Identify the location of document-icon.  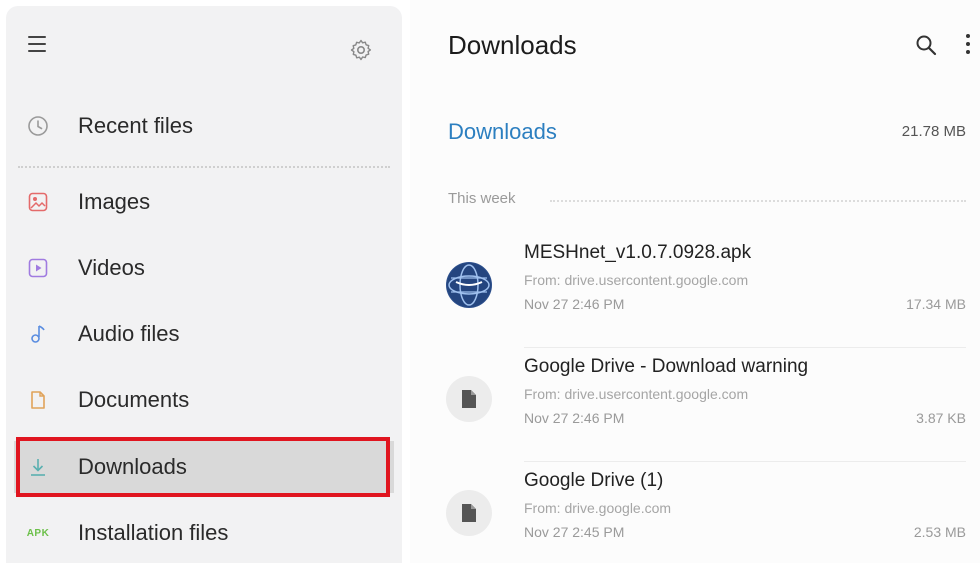
(38, 400).